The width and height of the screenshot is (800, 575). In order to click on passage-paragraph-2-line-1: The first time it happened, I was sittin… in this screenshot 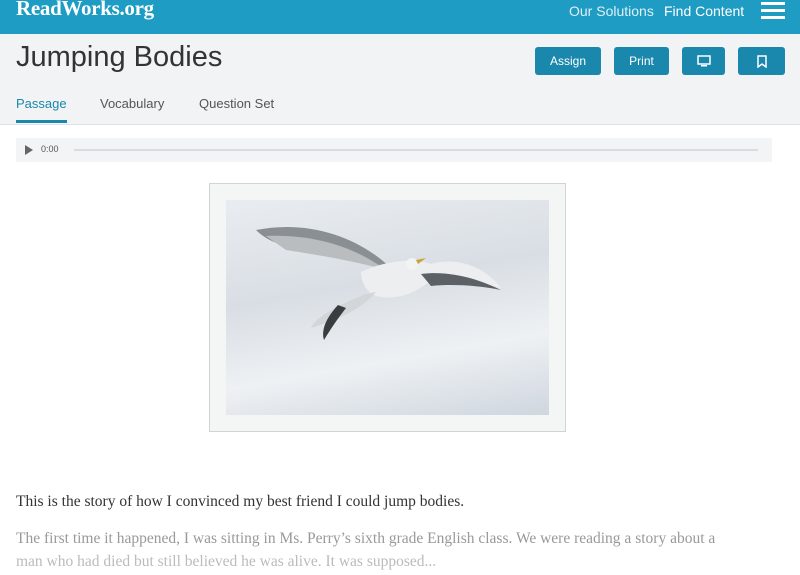, I will do `click(366, 538)`.